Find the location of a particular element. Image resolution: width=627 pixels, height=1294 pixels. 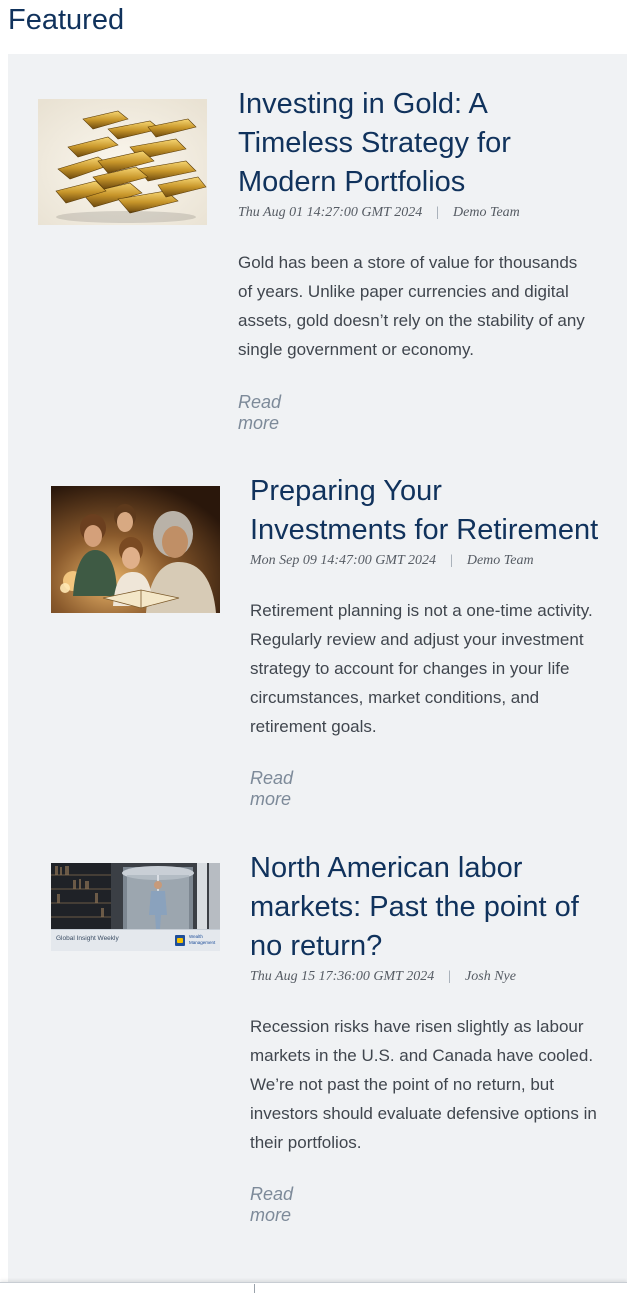

brand-logo-icon is located at coordinates (180, 940).